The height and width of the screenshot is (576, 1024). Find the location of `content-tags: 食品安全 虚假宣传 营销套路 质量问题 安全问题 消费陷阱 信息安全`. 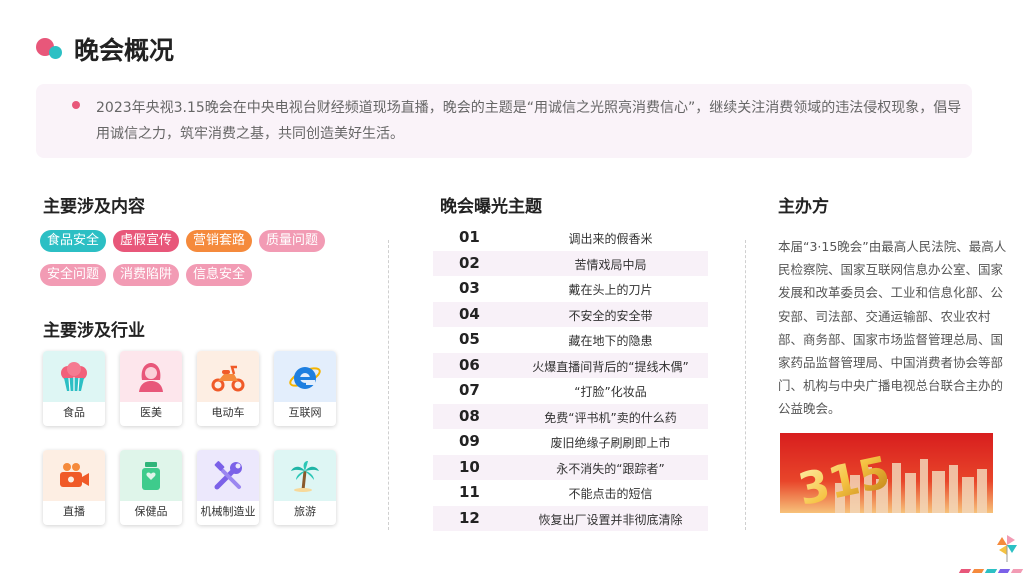

content-tags: 食品安全 虚假宣传 营销套路 质量问题 安全问题 消费陷阱 信息安全 is located at coordinates (200, 264).